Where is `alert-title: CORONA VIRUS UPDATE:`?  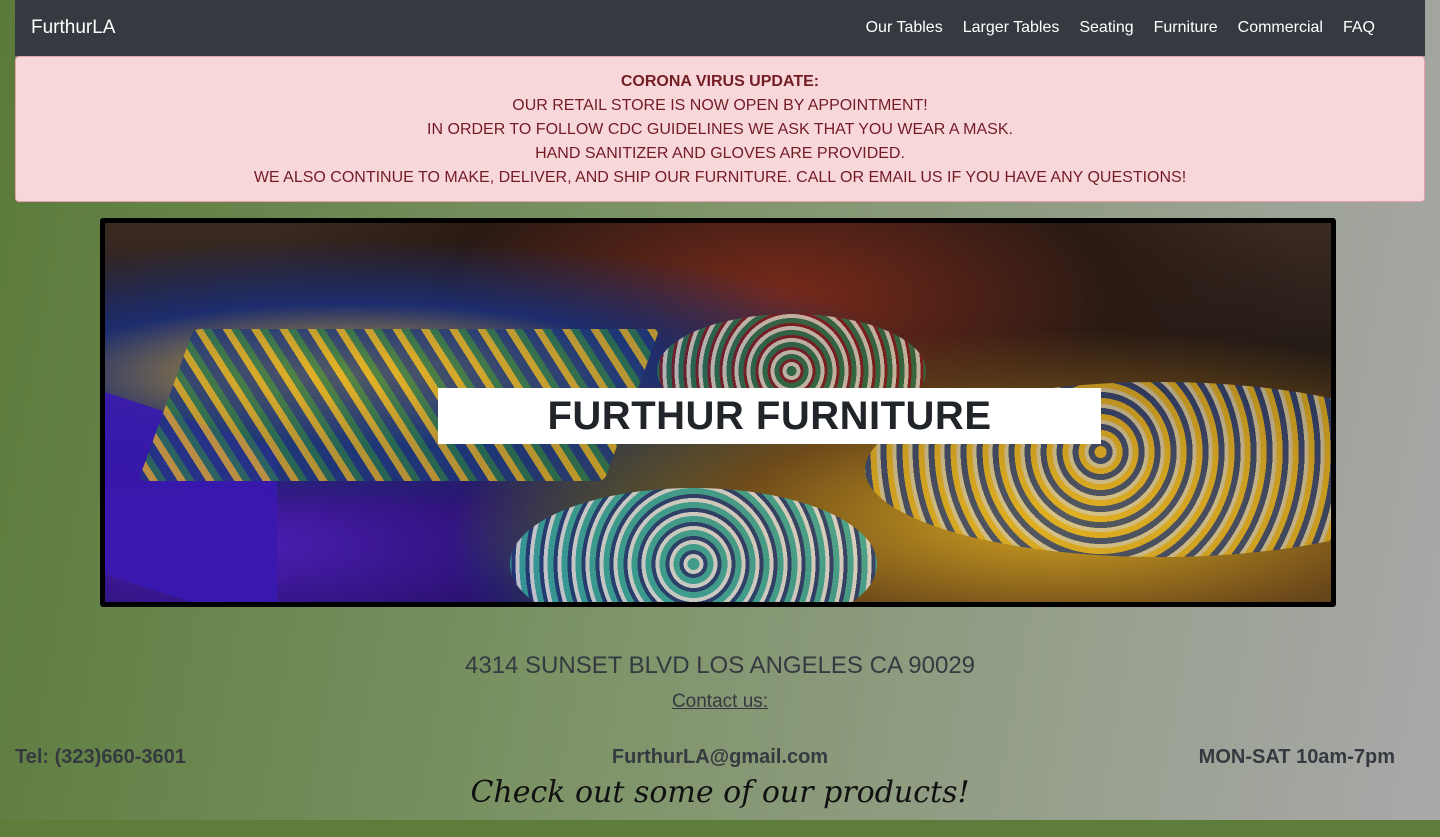 alert-title: CORONA VIRUS UPDATE: is located at coordinates (720, 81).